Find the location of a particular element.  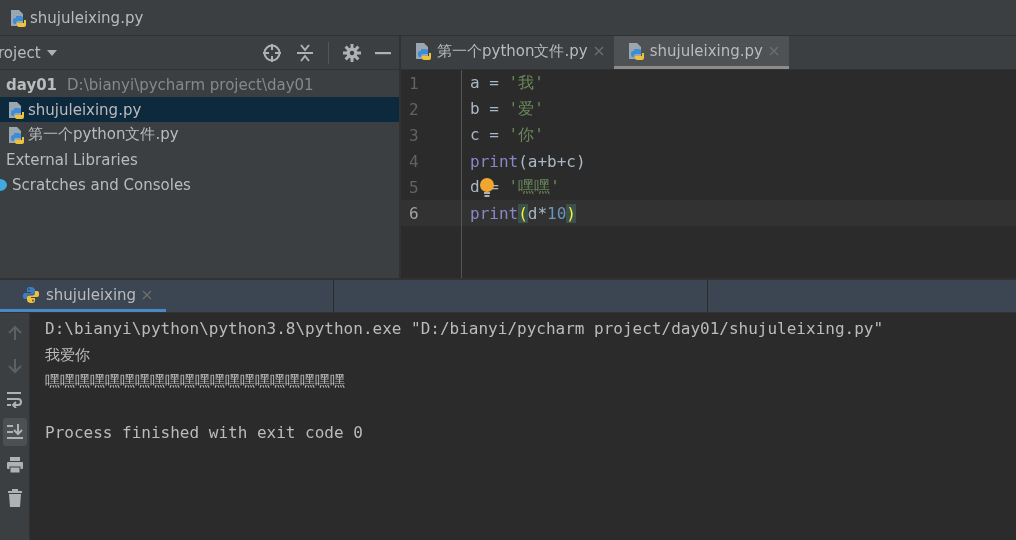

code-token: c is located at coordinates (475, 135).